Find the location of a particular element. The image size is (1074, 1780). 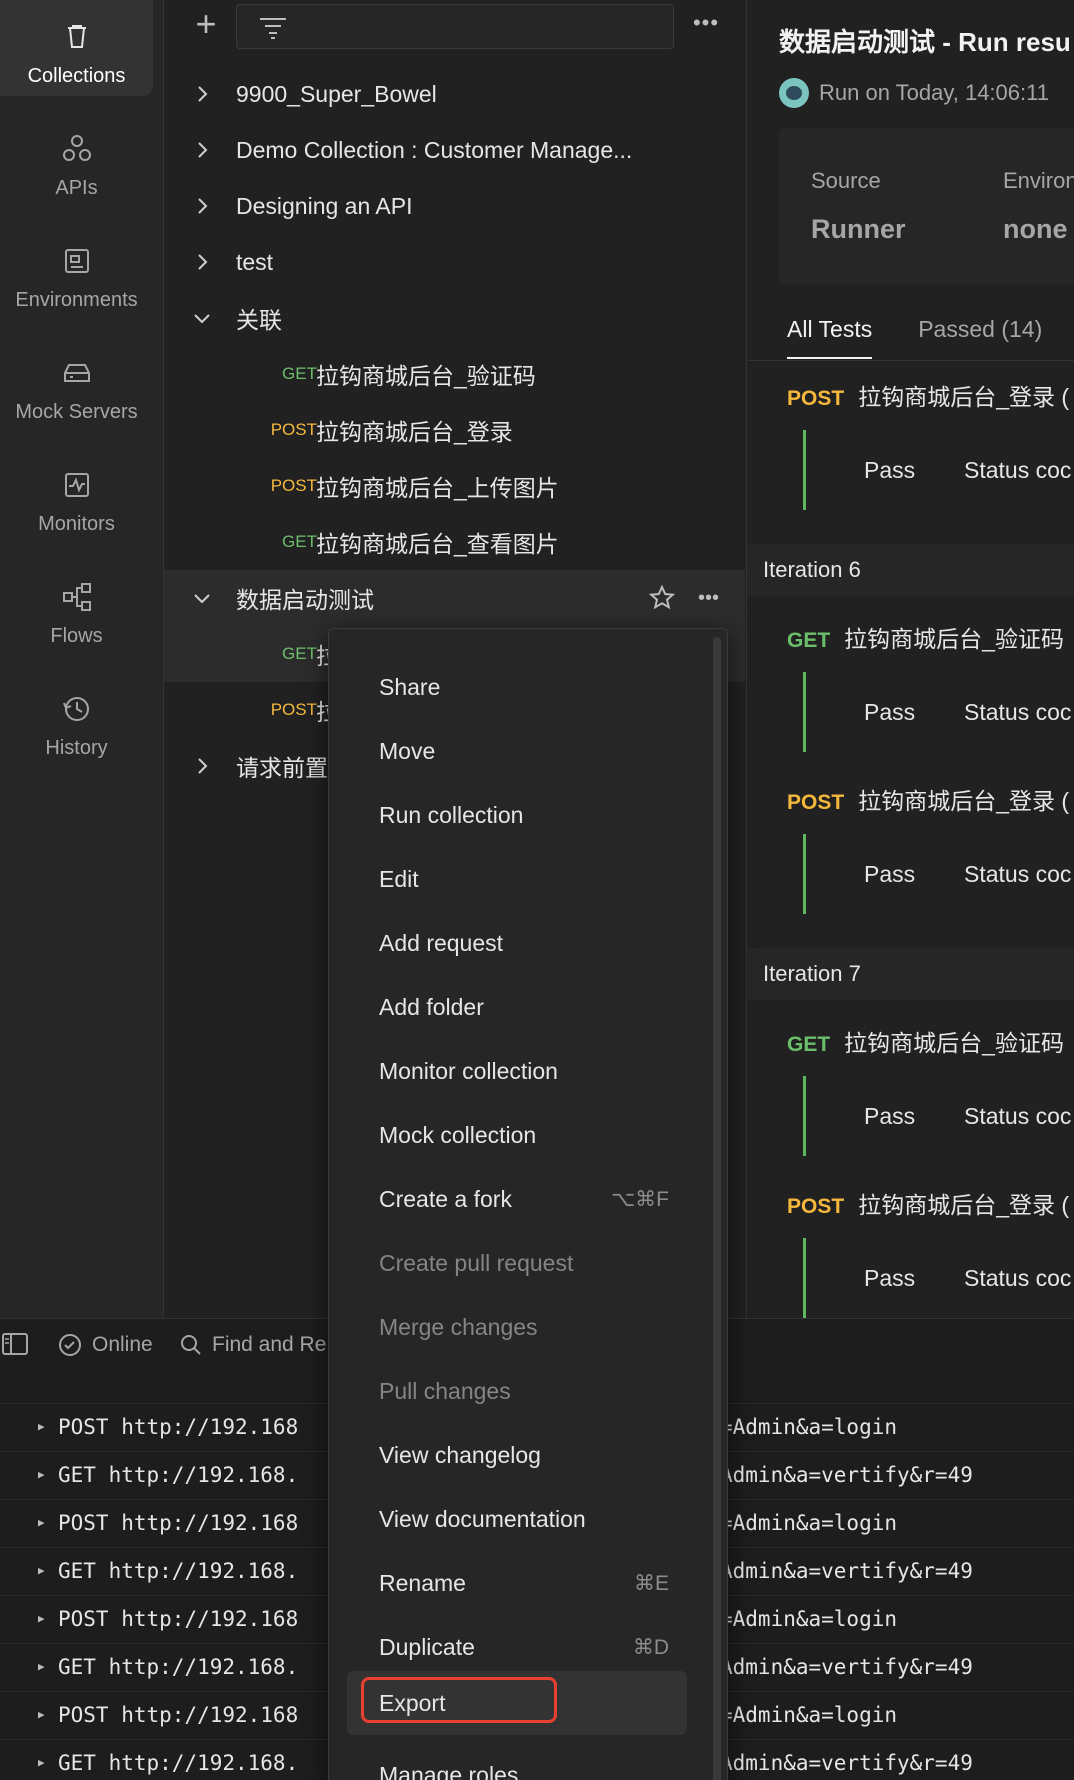

online-status: Online is located at coordinates (105, 1345).